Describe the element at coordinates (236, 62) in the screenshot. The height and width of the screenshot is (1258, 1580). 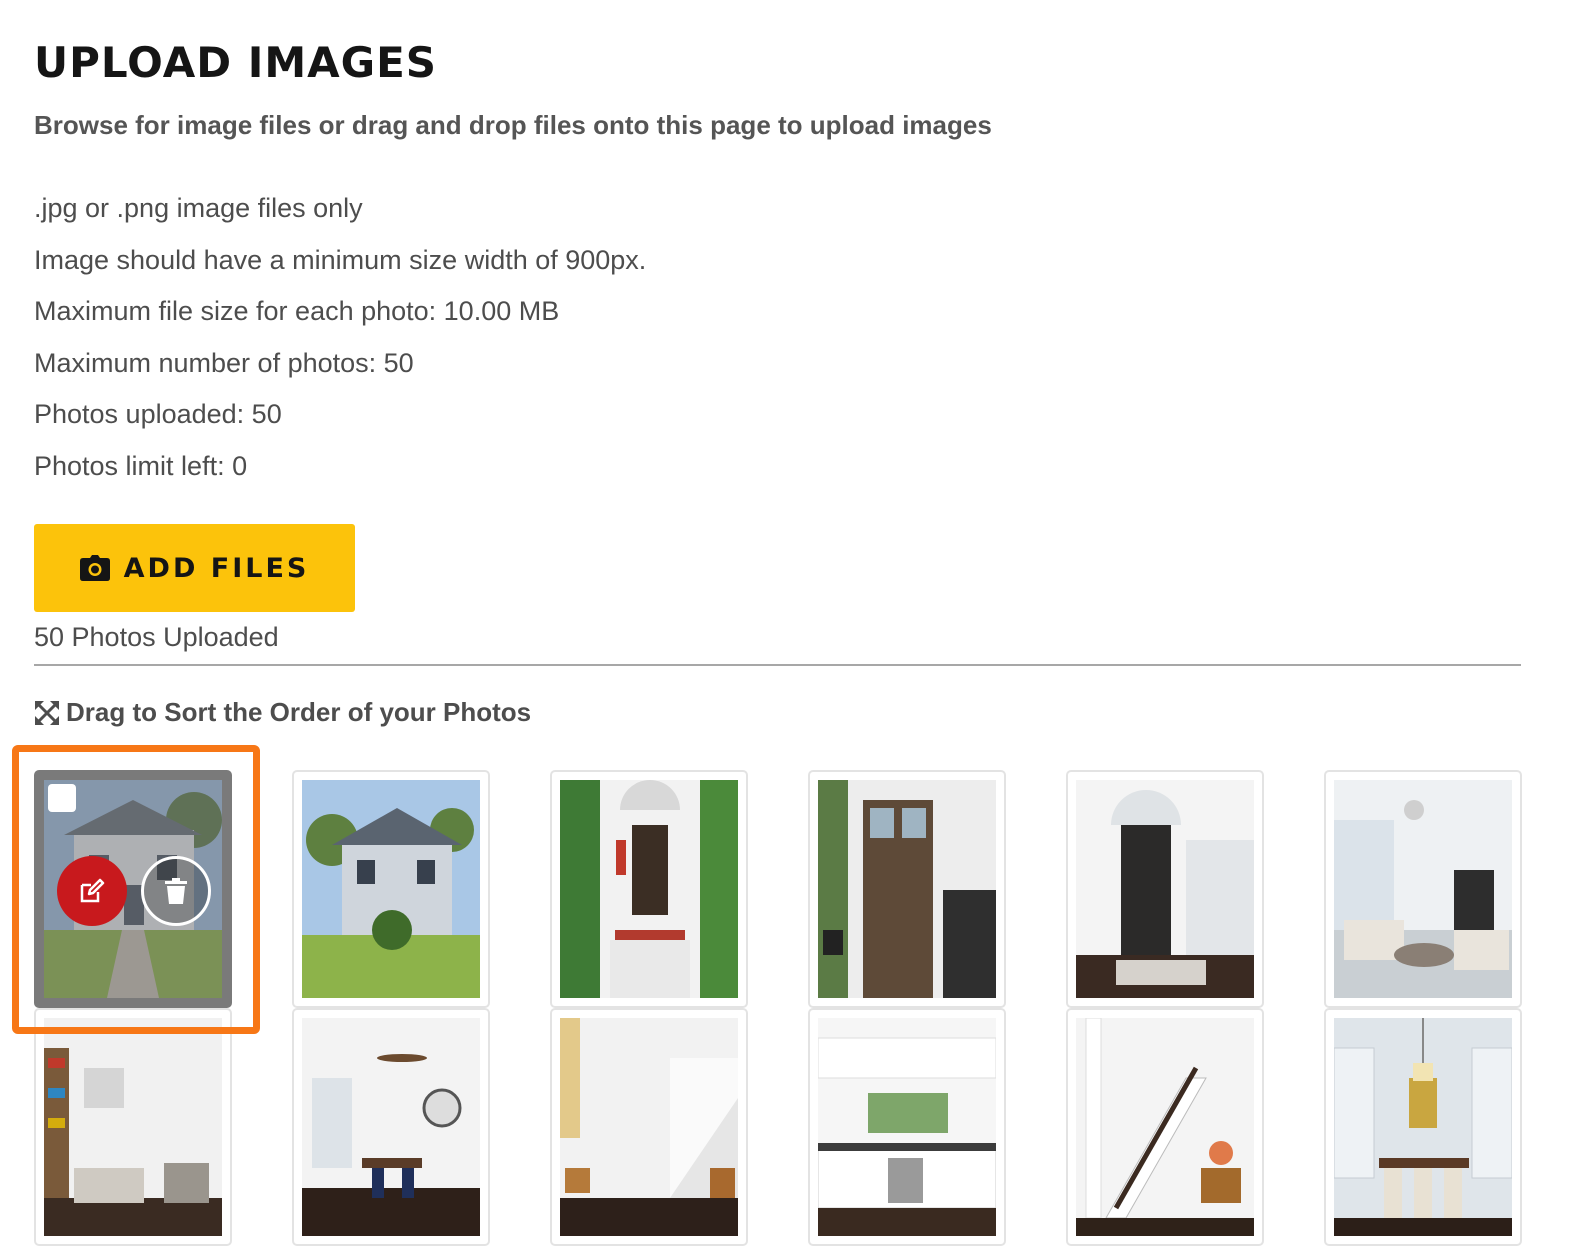
I see `page-title: UPLOAD IMAGES` at that location.